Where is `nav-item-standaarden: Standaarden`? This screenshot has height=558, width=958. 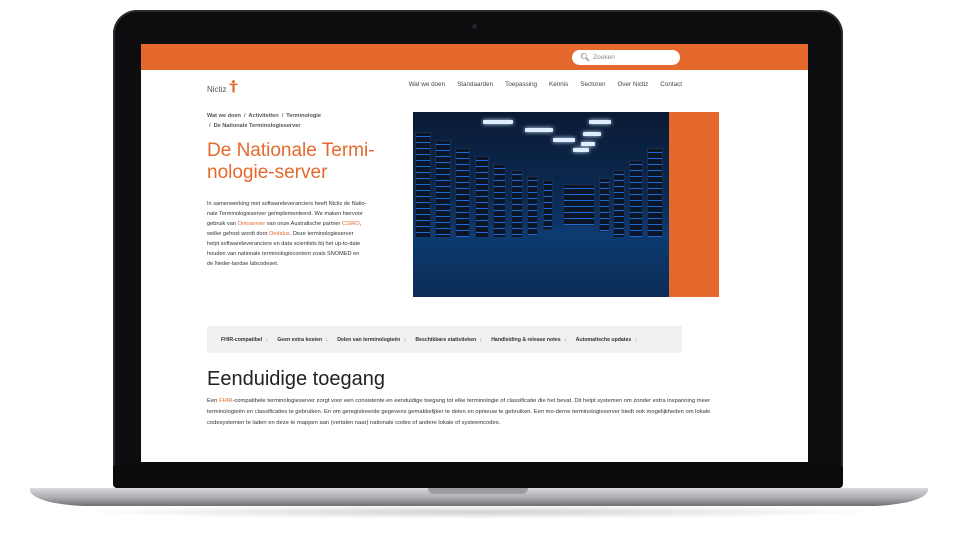 nav-item-standaarden: Standaarden is located at coordinates (475, 84).